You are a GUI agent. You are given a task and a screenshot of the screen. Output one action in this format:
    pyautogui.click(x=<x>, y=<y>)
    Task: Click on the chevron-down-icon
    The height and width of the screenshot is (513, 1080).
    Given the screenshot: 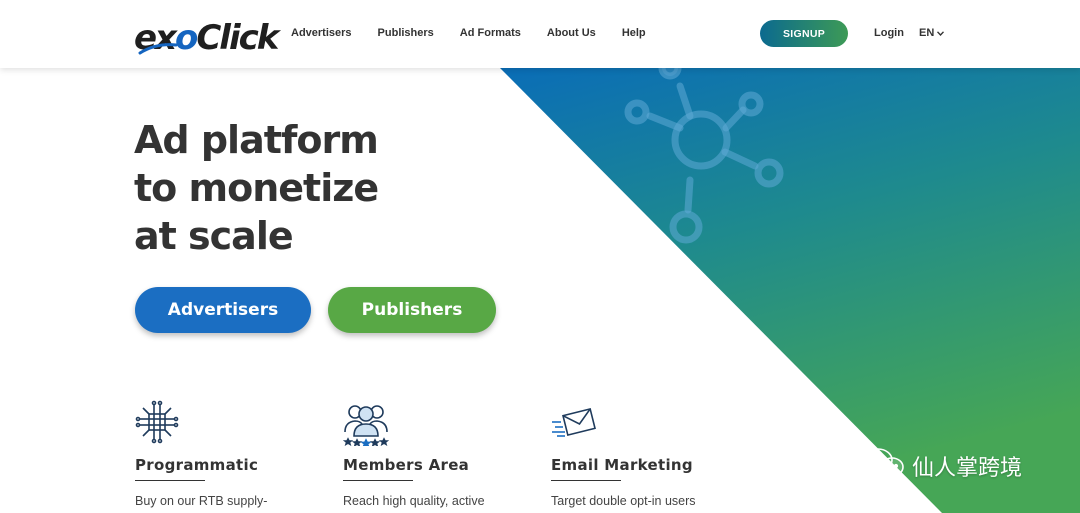 What is the action you would take?
    pyautogui.click(x=941, y=33)
    